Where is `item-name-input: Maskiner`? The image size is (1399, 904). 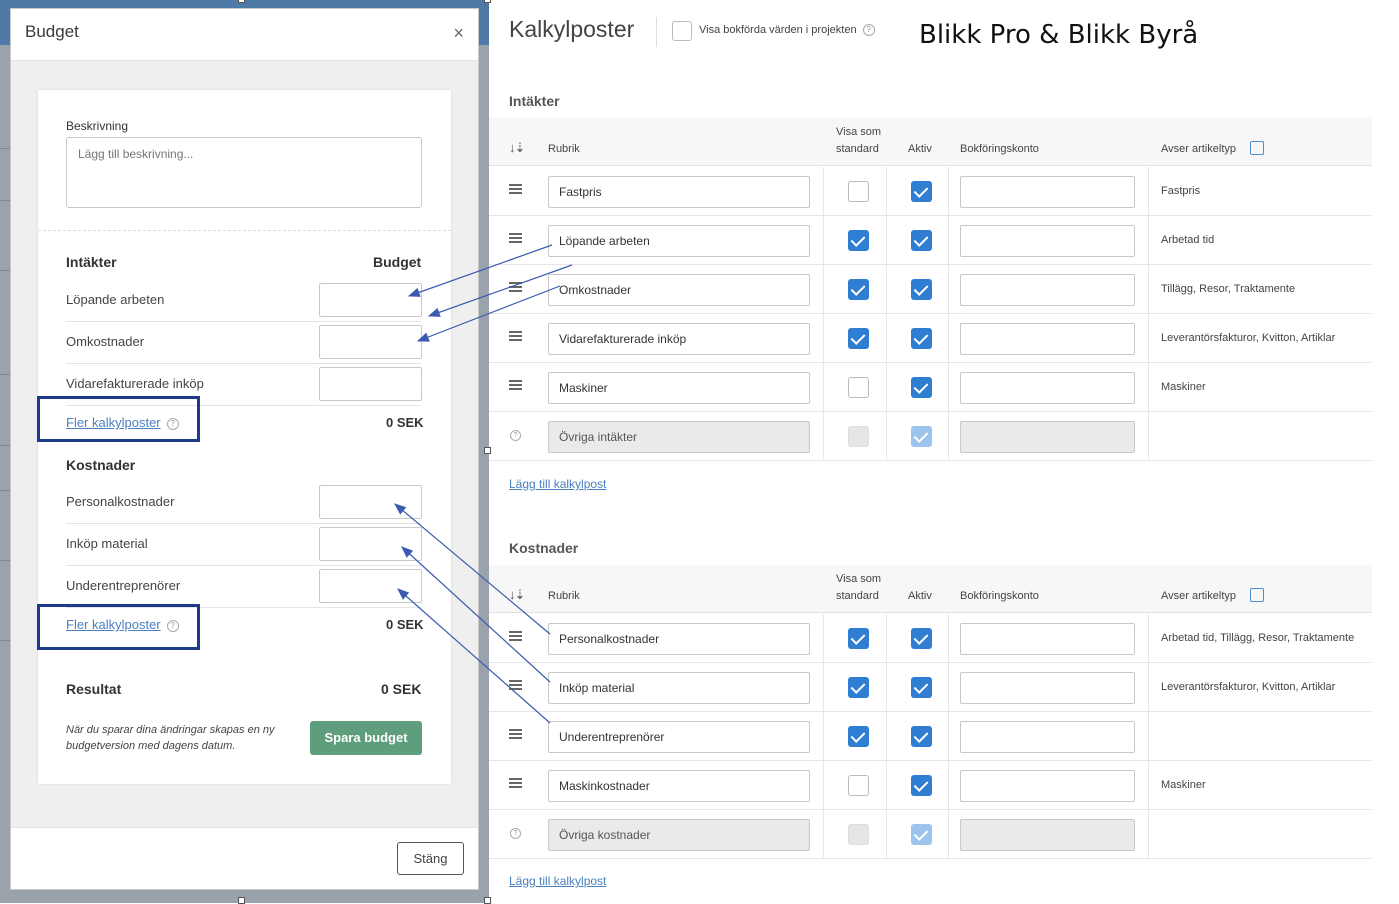 item-name-input: Maskiner is located at coordinates (679, 388).